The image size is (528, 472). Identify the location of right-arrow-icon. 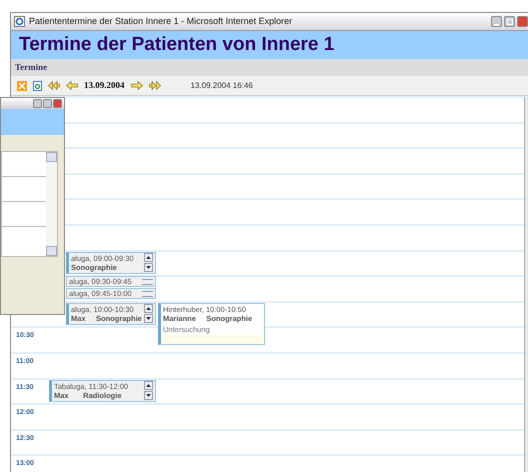
(136, 85).